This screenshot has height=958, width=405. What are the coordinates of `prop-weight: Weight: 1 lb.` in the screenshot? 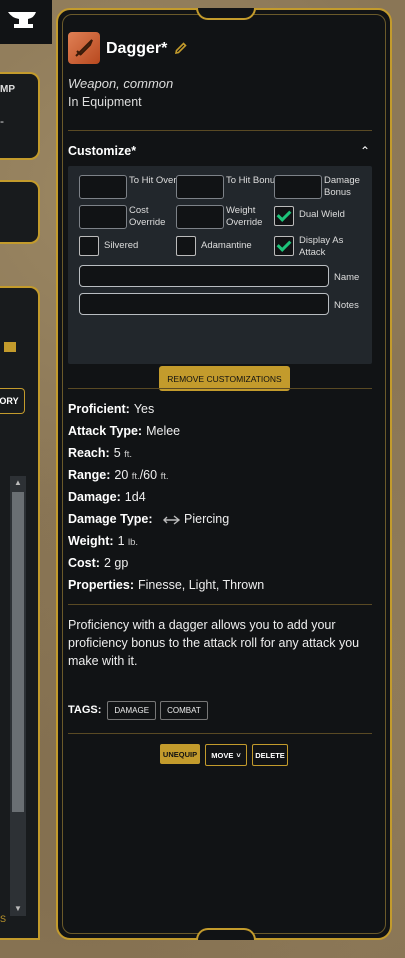 It's located at (103, 541).